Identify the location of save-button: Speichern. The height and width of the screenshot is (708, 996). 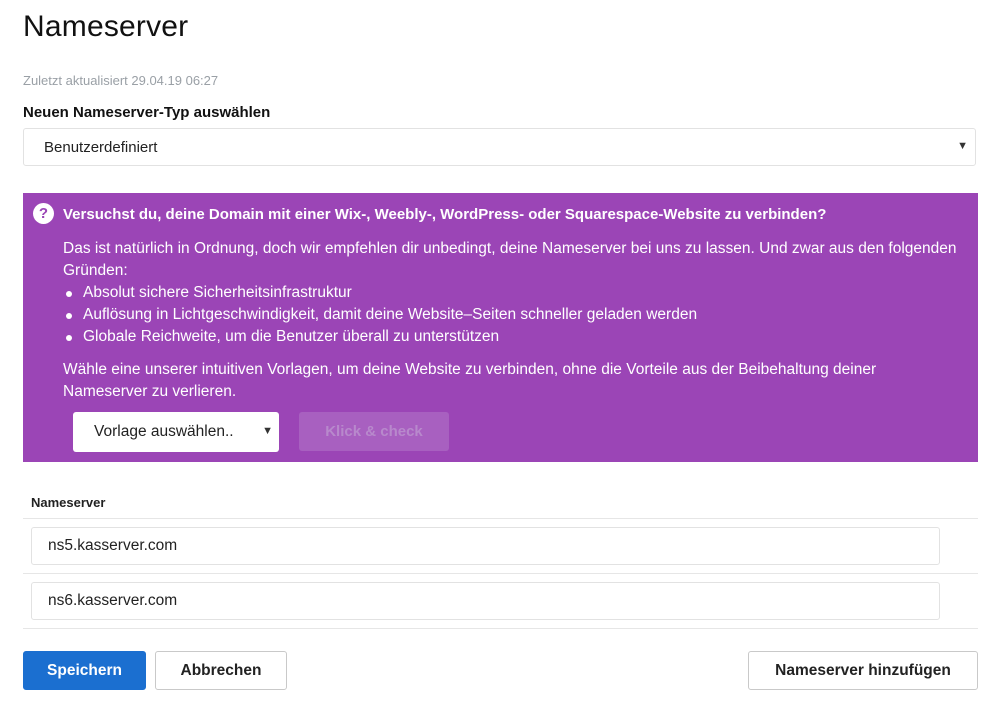
(84, 670).